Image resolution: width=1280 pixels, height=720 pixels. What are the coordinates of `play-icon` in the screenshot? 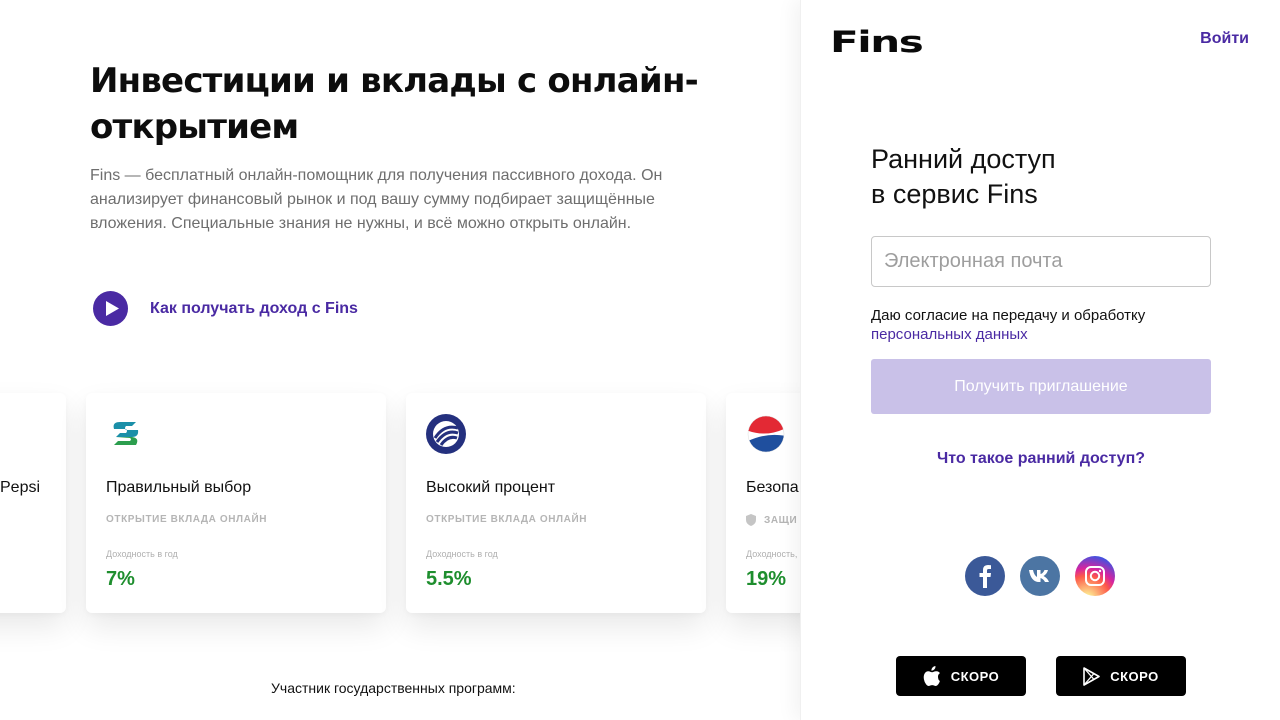 It's located at (110, 308).